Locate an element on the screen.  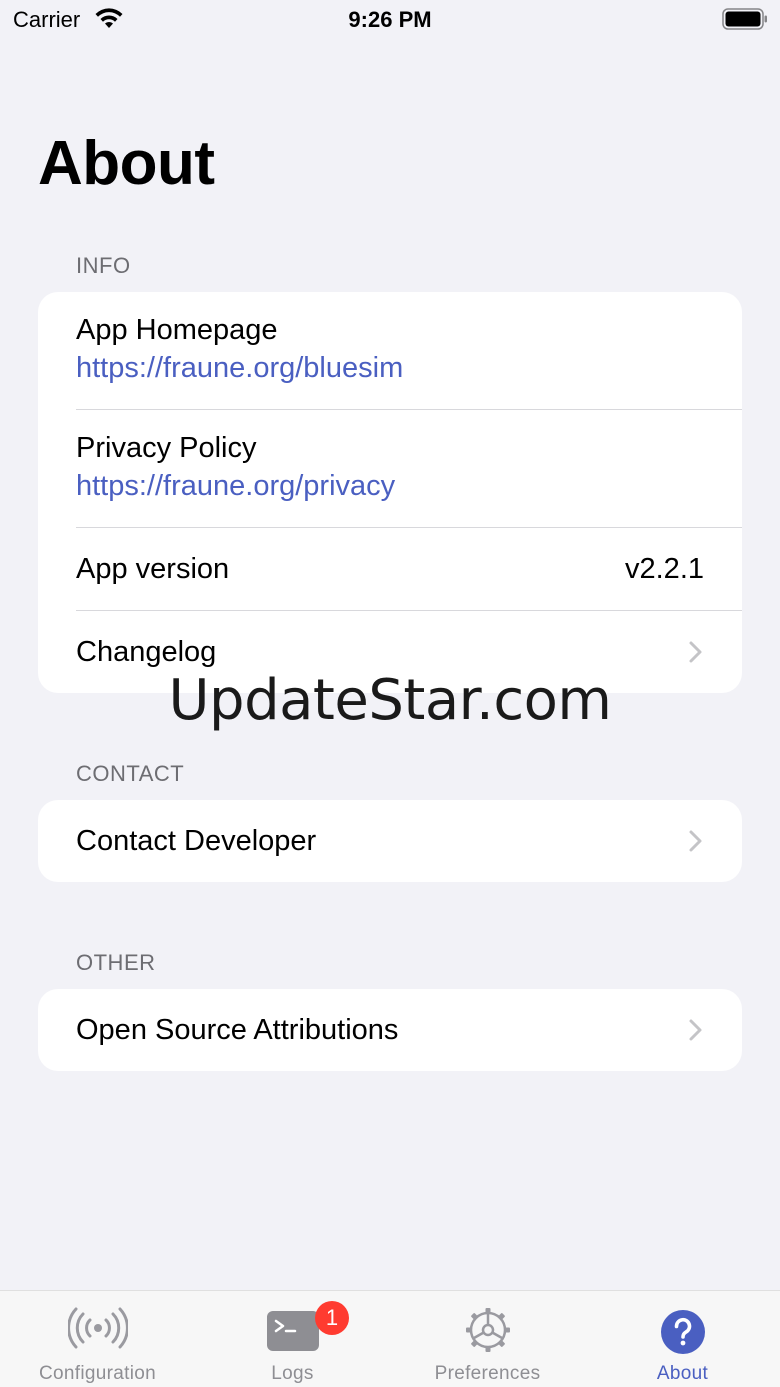
contact-developer-title: Contact Developer is located at coordinates (196, 841).